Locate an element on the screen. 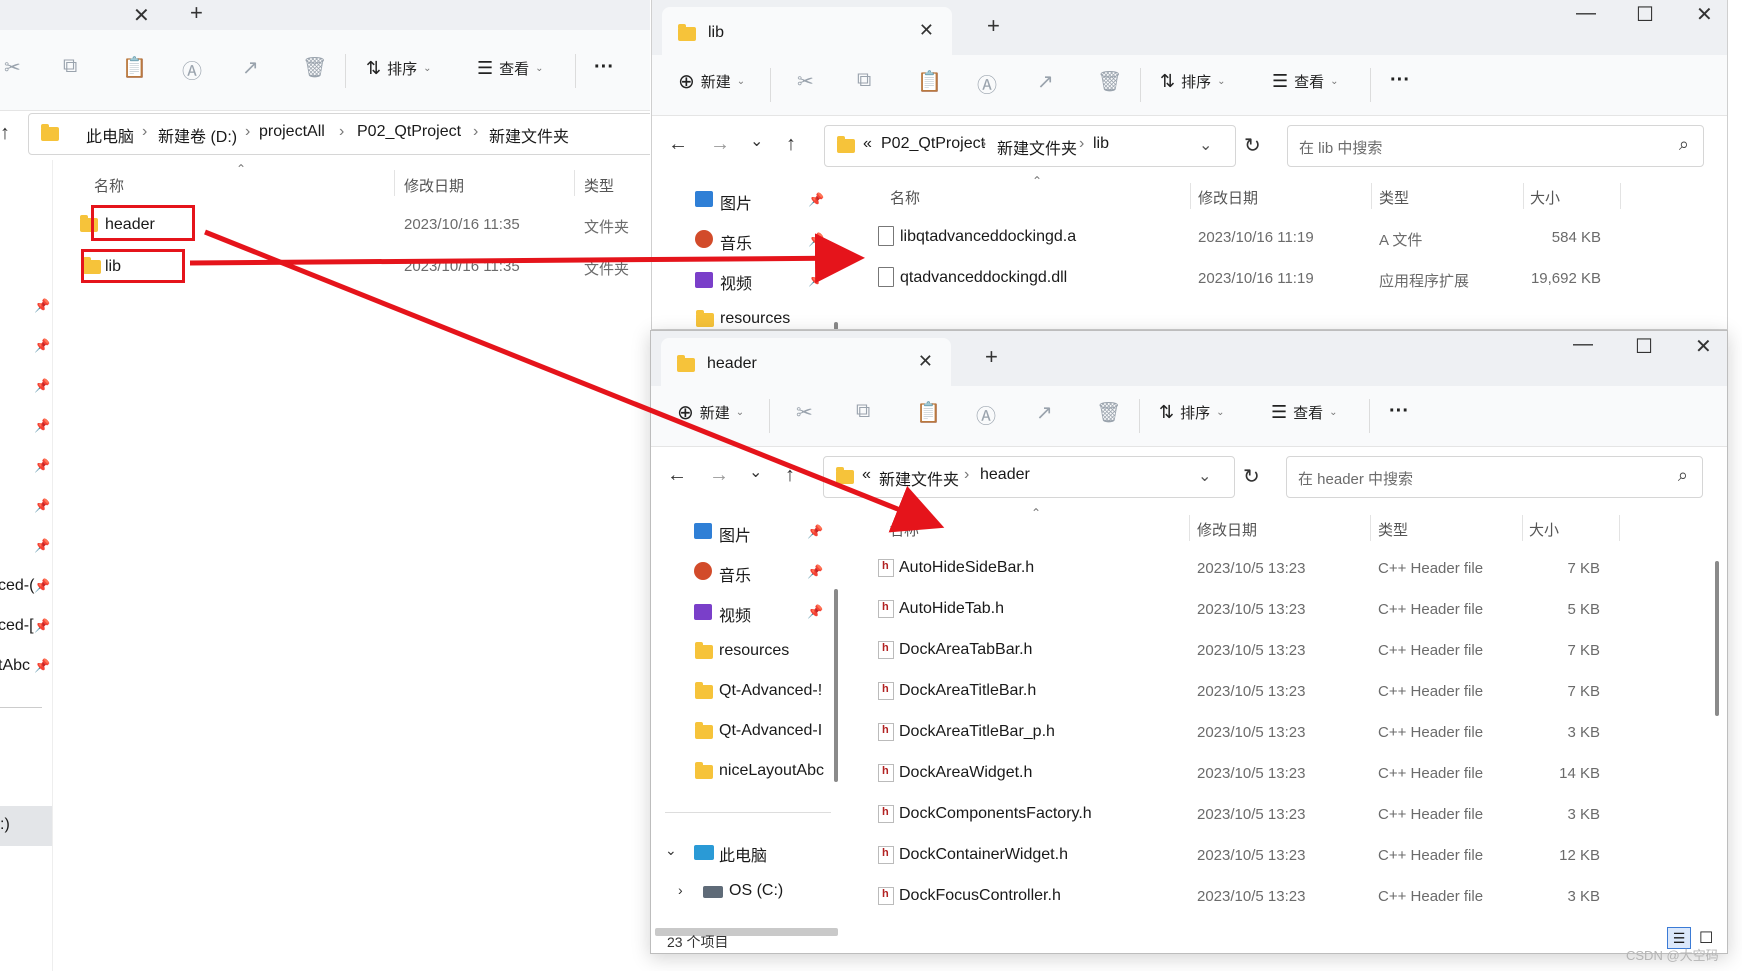 This screenshot has width=1742, height=971. sidebar-item-qt-advanced-2: Qt-Advanced-I is located at coordinates (775, 731).